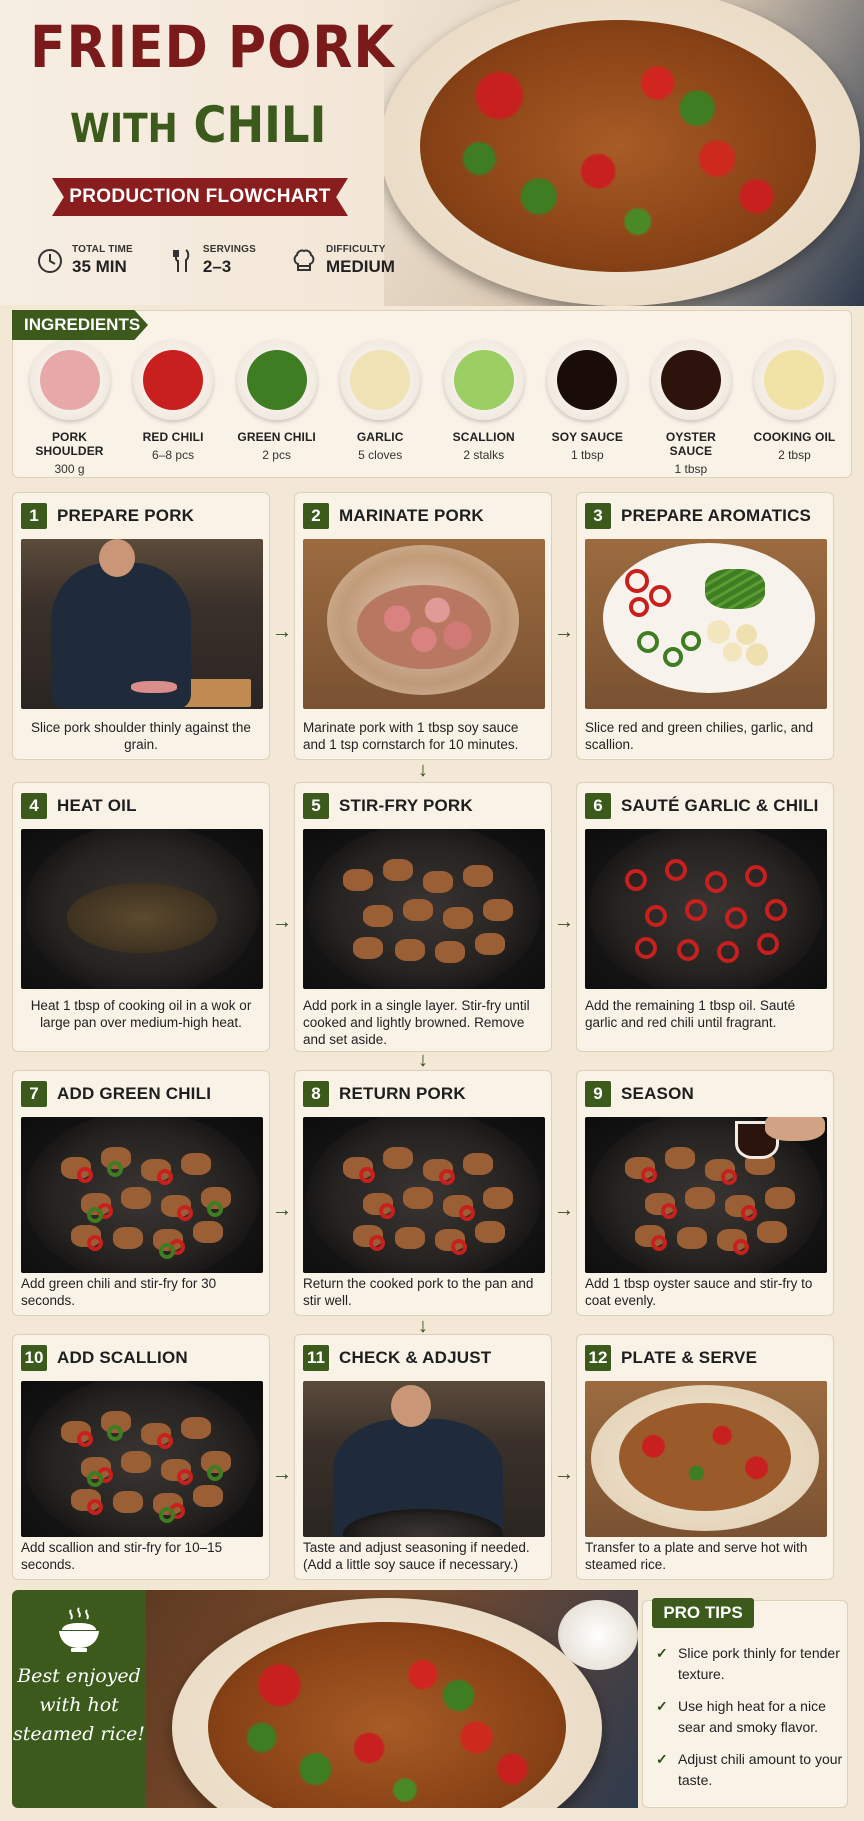 This screenshot has height=1821, width=864. Describe the element at coordinates (406, 805) in the screenshot. I see `step-title: STIR-FRY PORK` at that location.